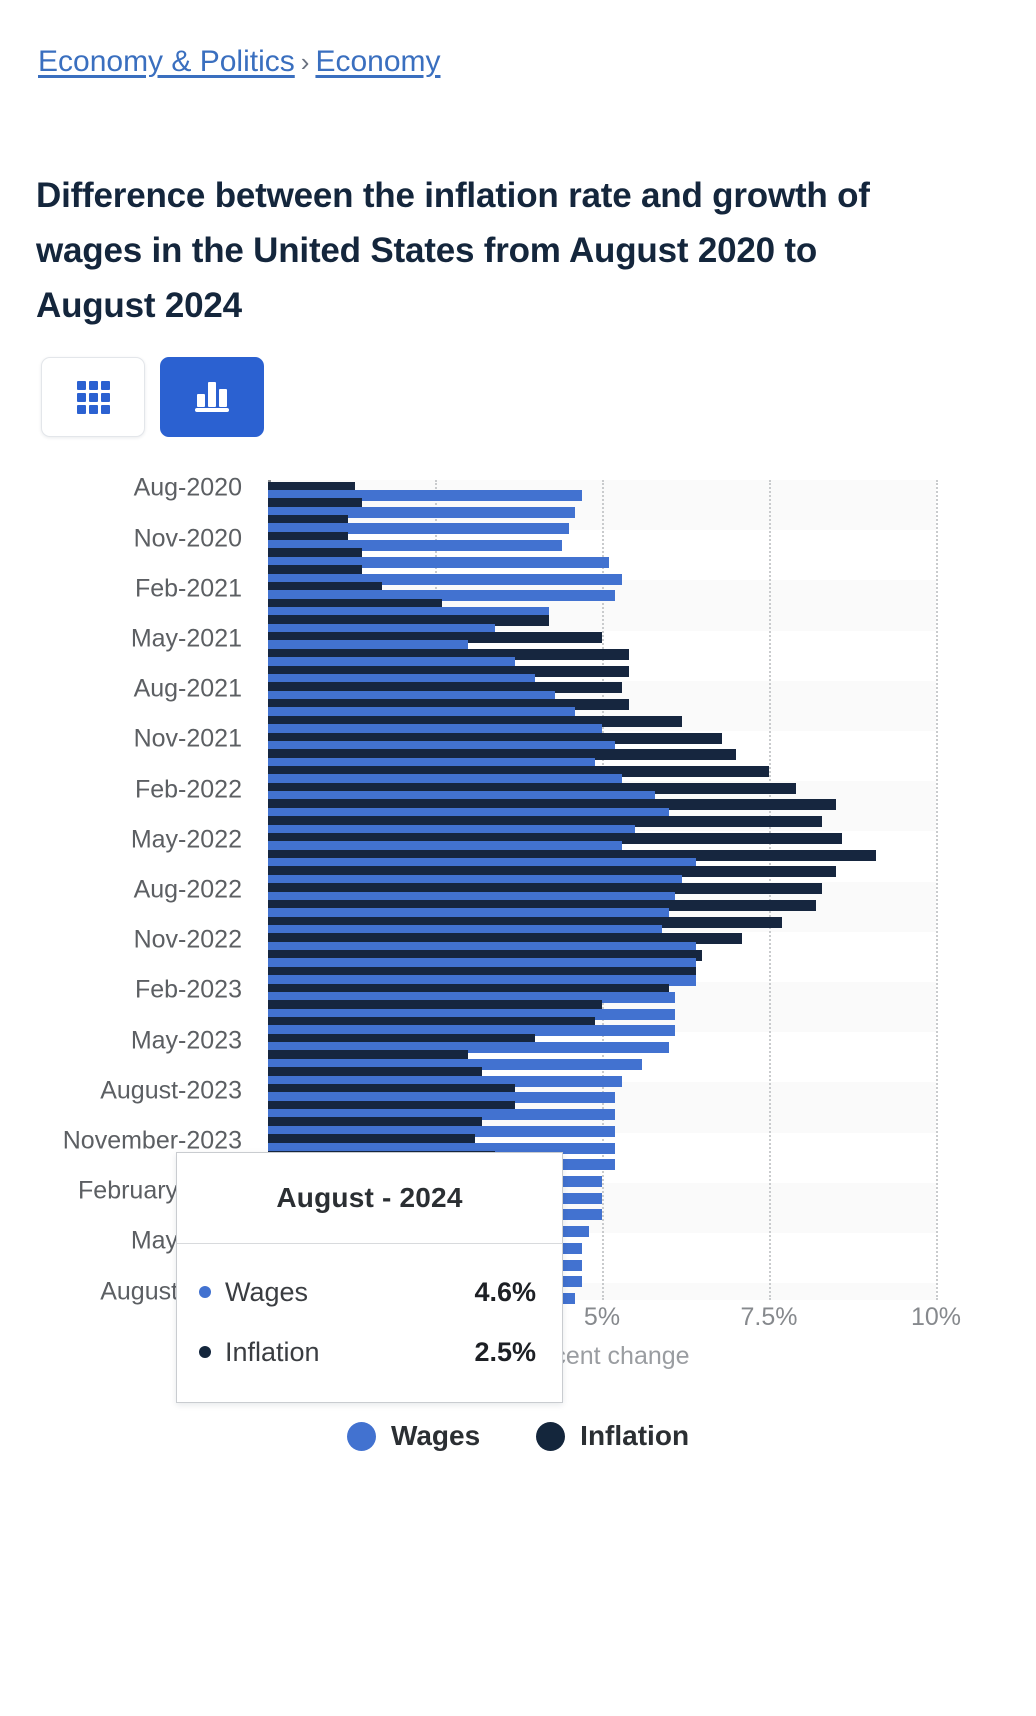  What do you see at coordinates (769, 1317) in the screenshot?
I see `x-axis-tick-label: 7.5%` at bounding box center [769, 1317].